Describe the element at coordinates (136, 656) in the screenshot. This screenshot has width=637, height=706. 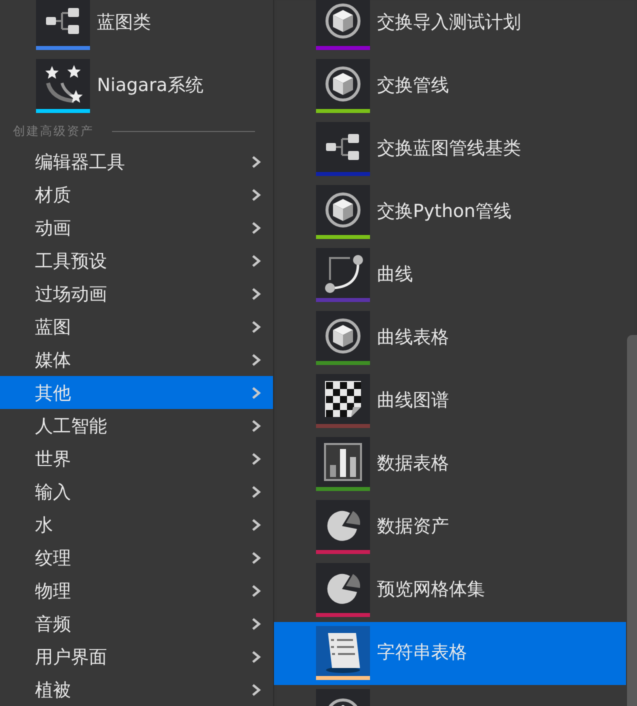
I see `category-item: 用户界面` at that location.